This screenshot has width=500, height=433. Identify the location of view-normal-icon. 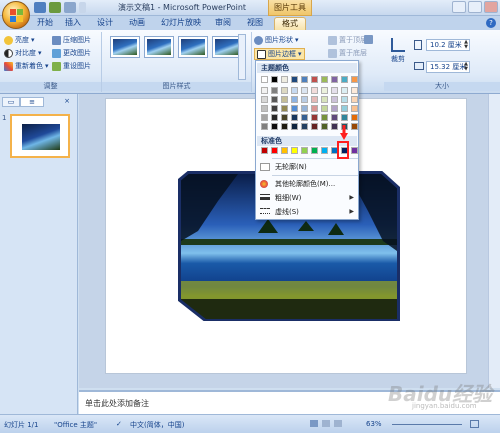
(314, 423).